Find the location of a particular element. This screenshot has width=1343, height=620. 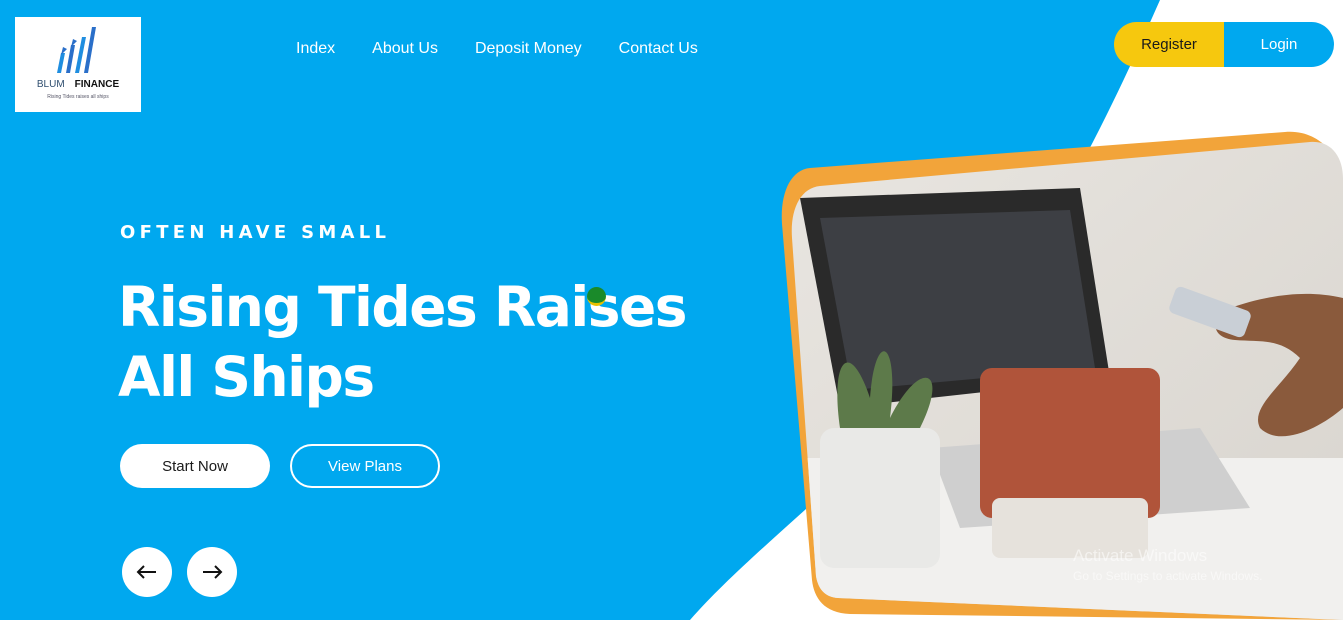

logo-bars-icon is located at coordinates (76, 50).